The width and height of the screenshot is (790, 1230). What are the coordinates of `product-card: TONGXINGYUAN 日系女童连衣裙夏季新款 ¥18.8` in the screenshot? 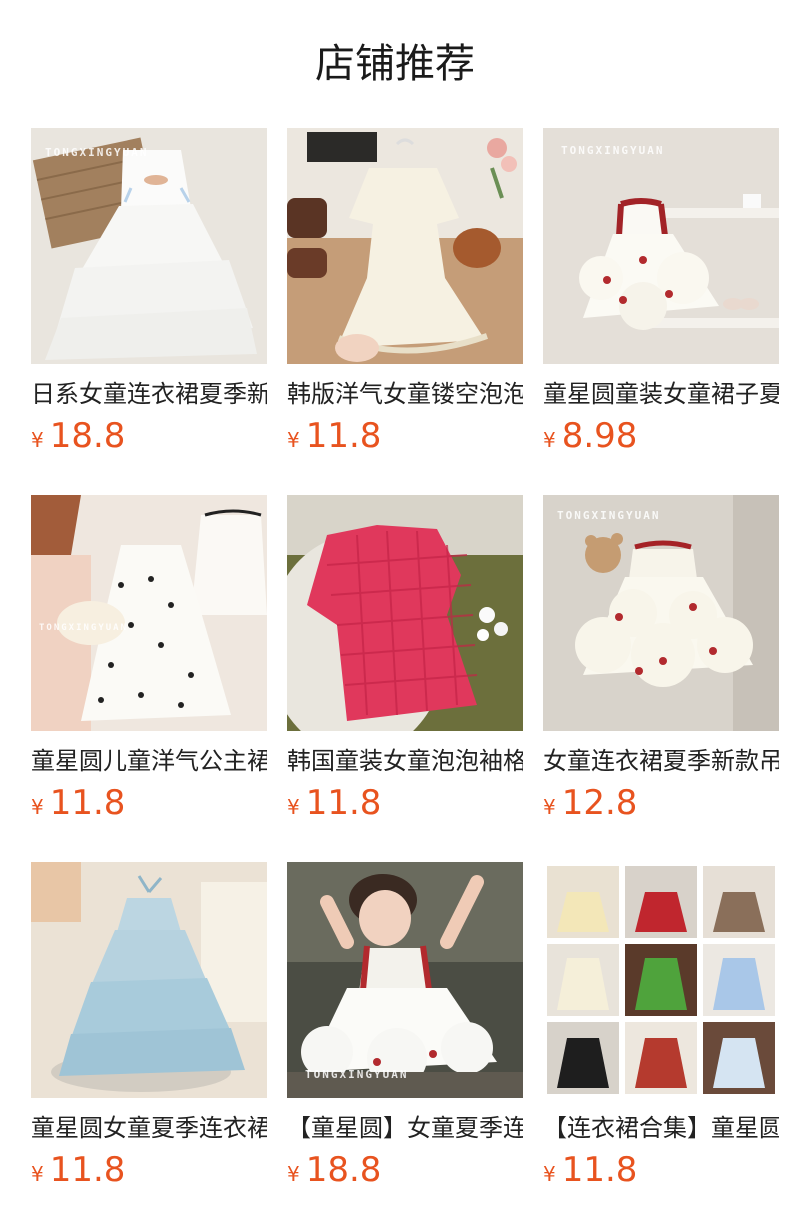 It's located at (149, 296).